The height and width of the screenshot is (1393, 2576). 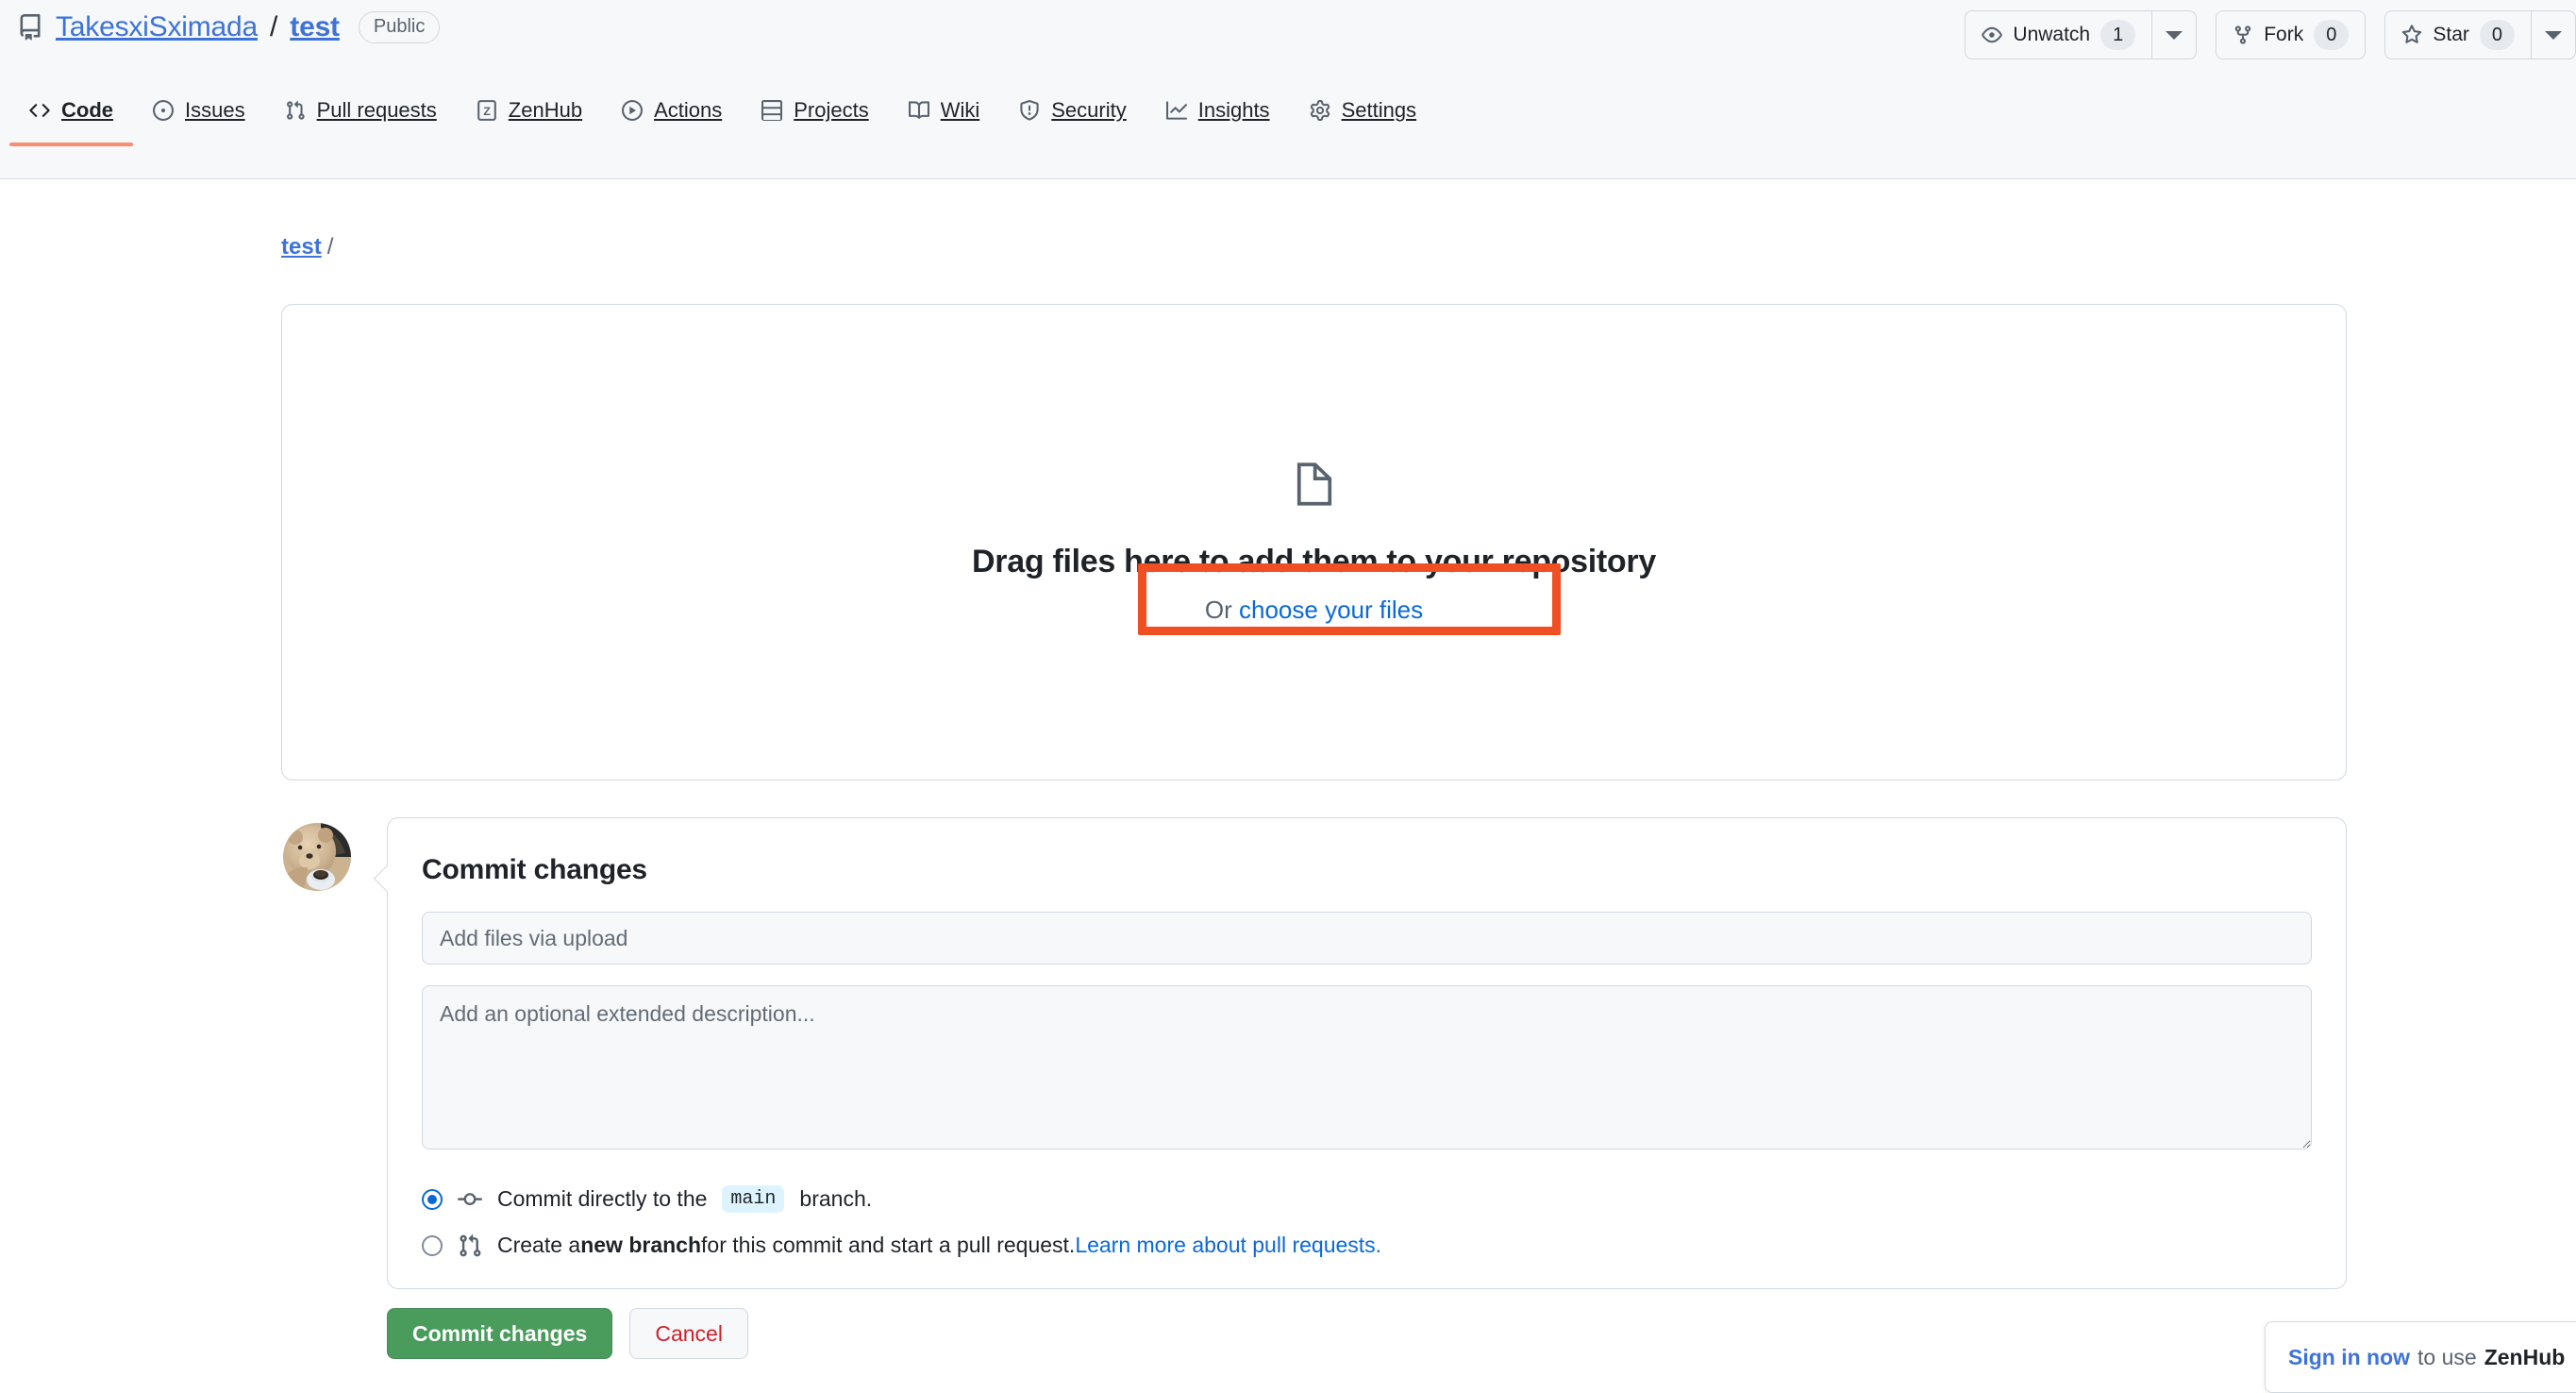 What do you see at coordinates (157, 27) in the screenshot?
I see `repo-owner-link: TakesxiSximada` at bounding box center [157, 27].